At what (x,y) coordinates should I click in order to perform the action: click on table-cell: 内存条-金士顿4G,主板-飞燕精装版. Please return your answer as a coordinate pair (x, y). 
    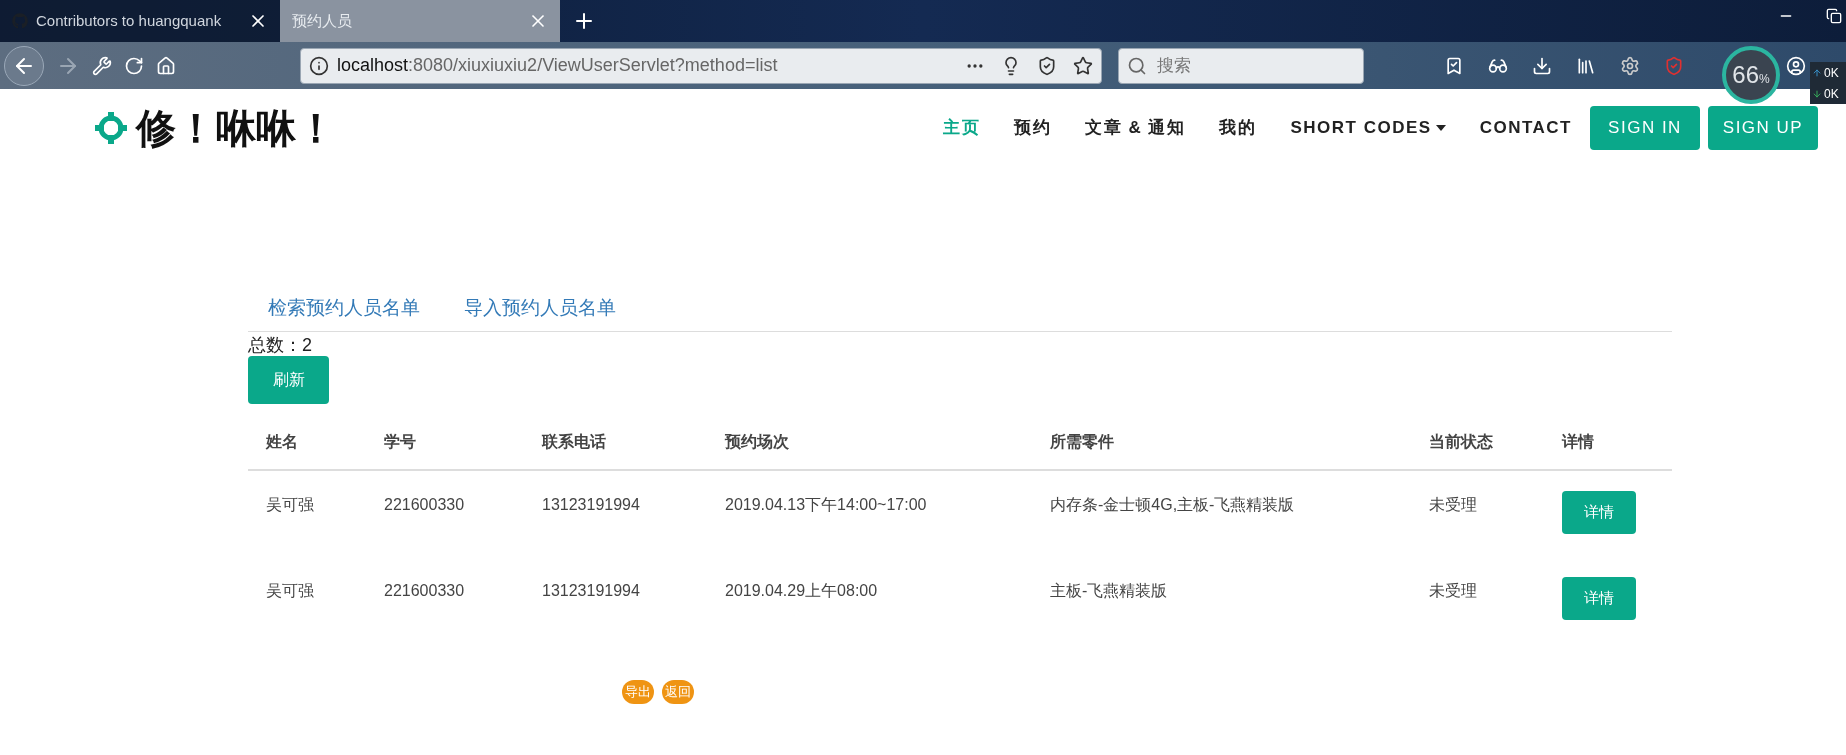
    Looking at the image, I should click on (1221, 513).